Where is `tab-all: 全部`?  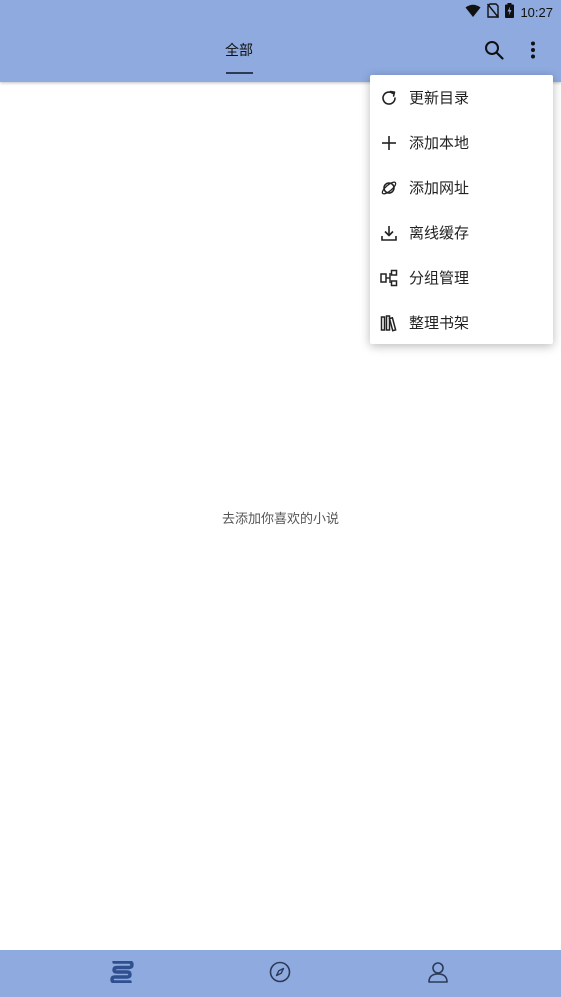 tab-all: 全部 is located at coordinates (239, 50).